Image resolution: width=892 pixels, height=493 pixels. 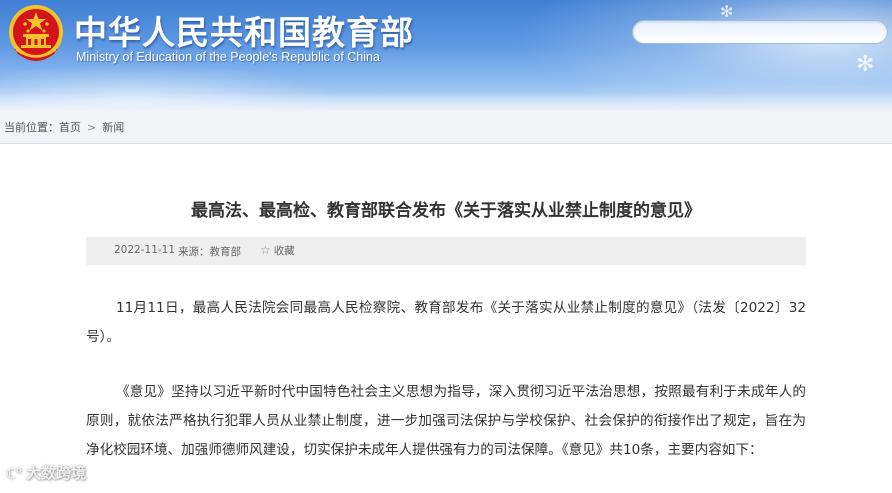 What do you see at coordinates (56, 473) in the screenshot?
I see `watermark-text: 大数跨境` at bounding box center [56, 473].